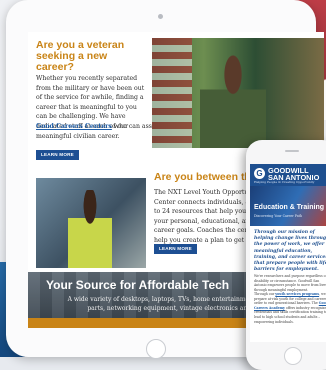  I want to click on veteran-heading: Are you a veteran seeking a new career?, so click(80, 56).